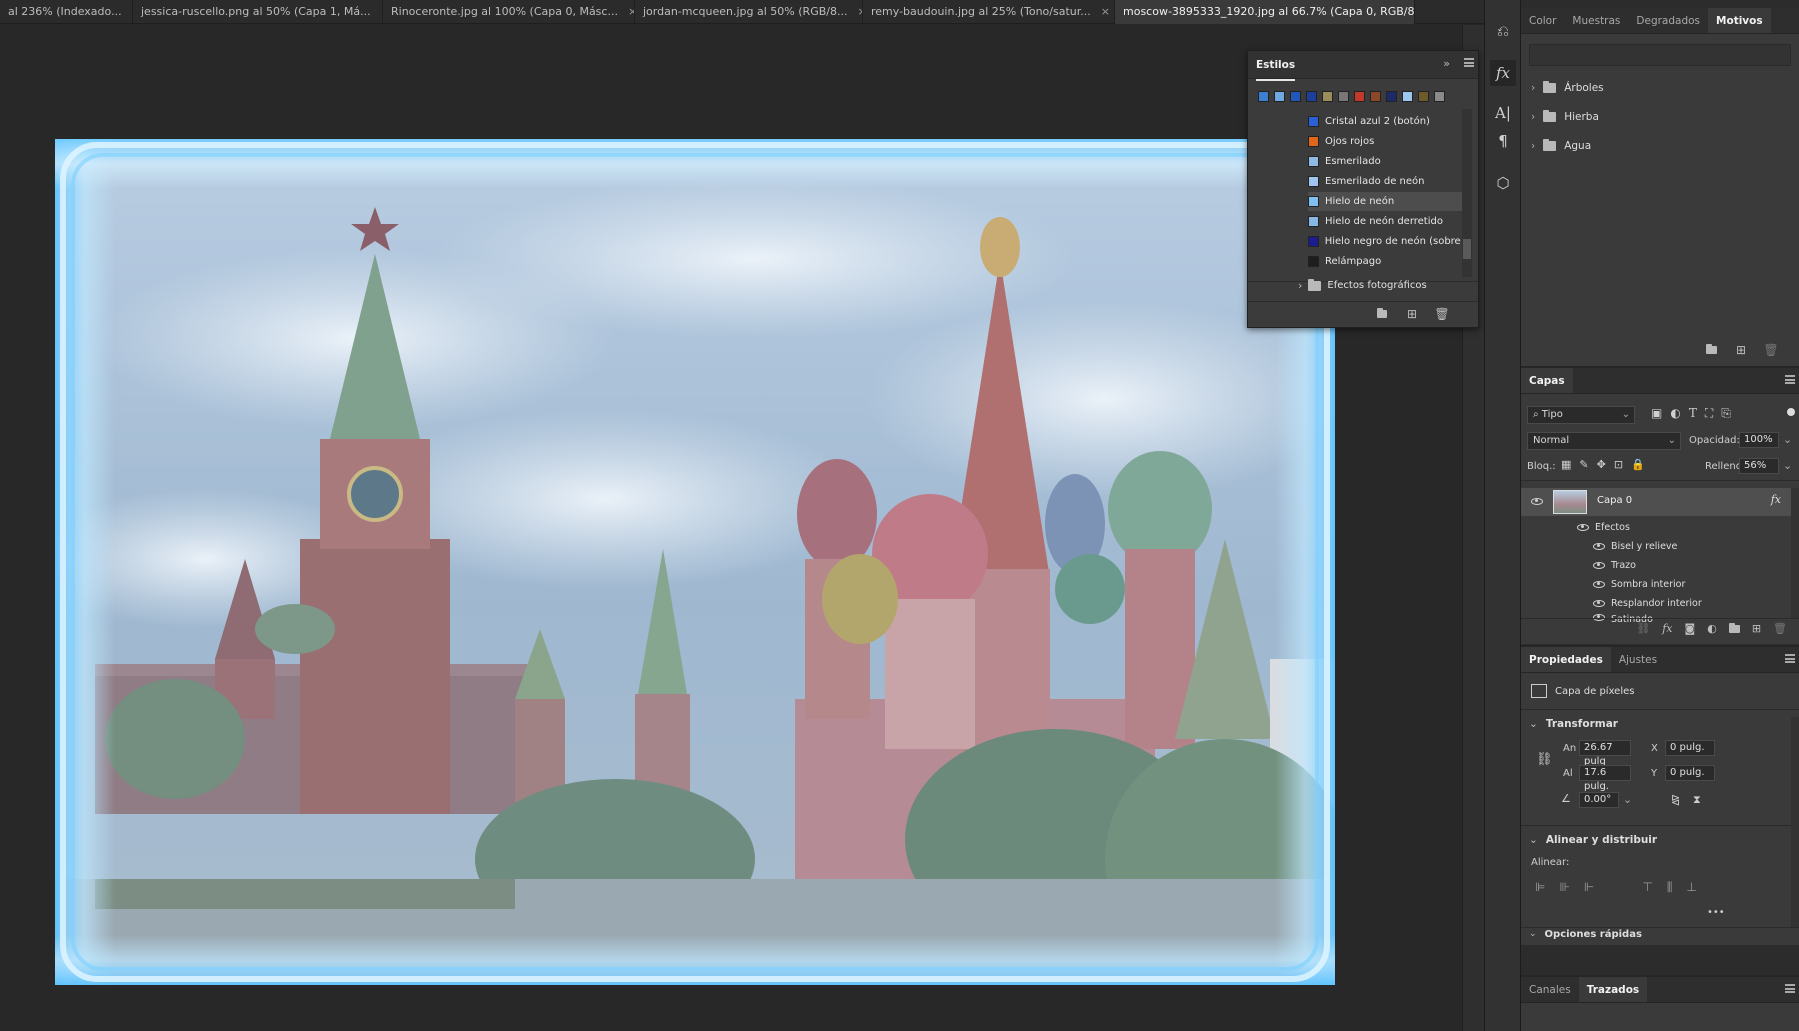  Describe the element at coordinates (1660, 584) in the screenshot. I see `effect-row: Sombra interior` at that location.